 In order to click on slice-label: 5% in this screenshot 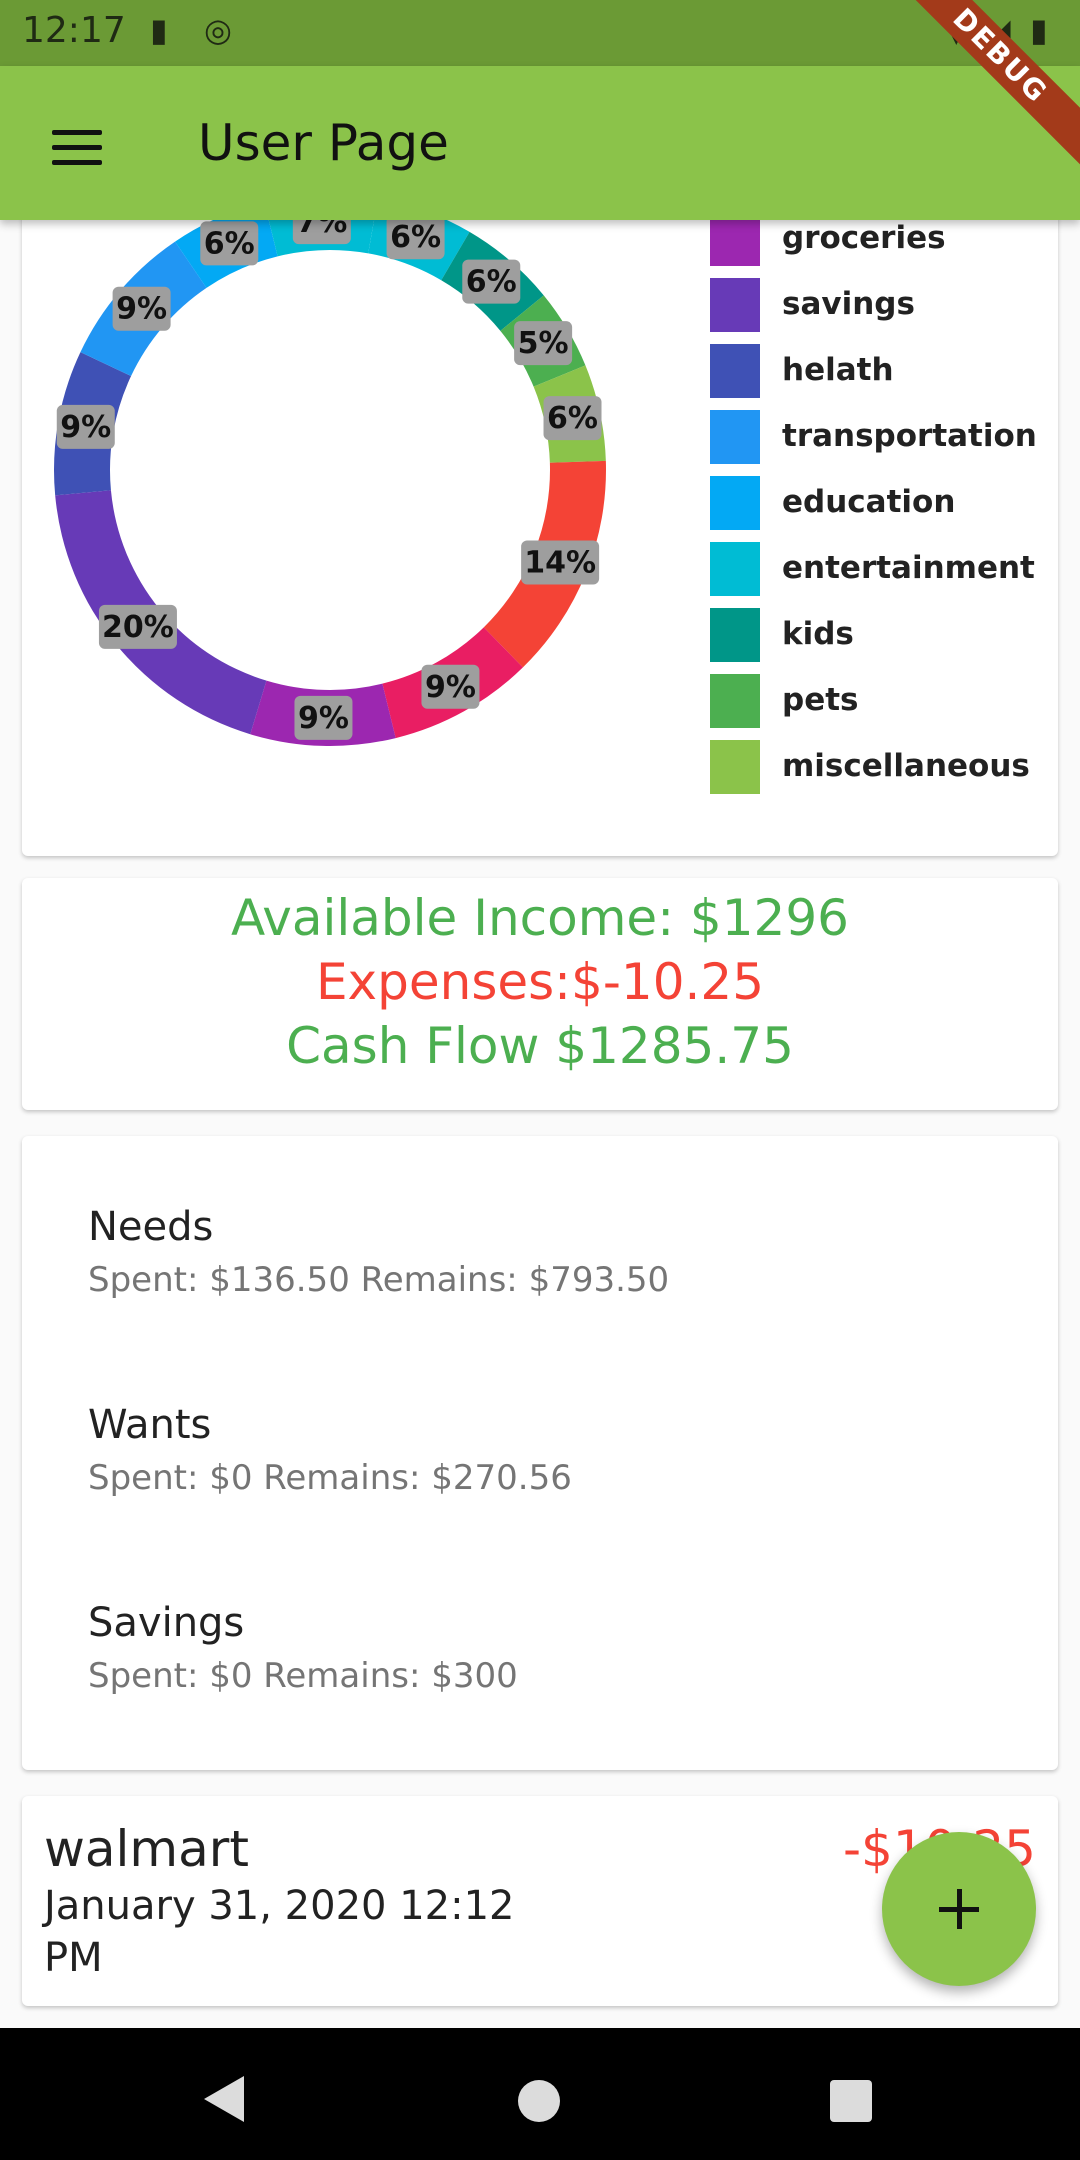, I will do `click(543, 343)`.